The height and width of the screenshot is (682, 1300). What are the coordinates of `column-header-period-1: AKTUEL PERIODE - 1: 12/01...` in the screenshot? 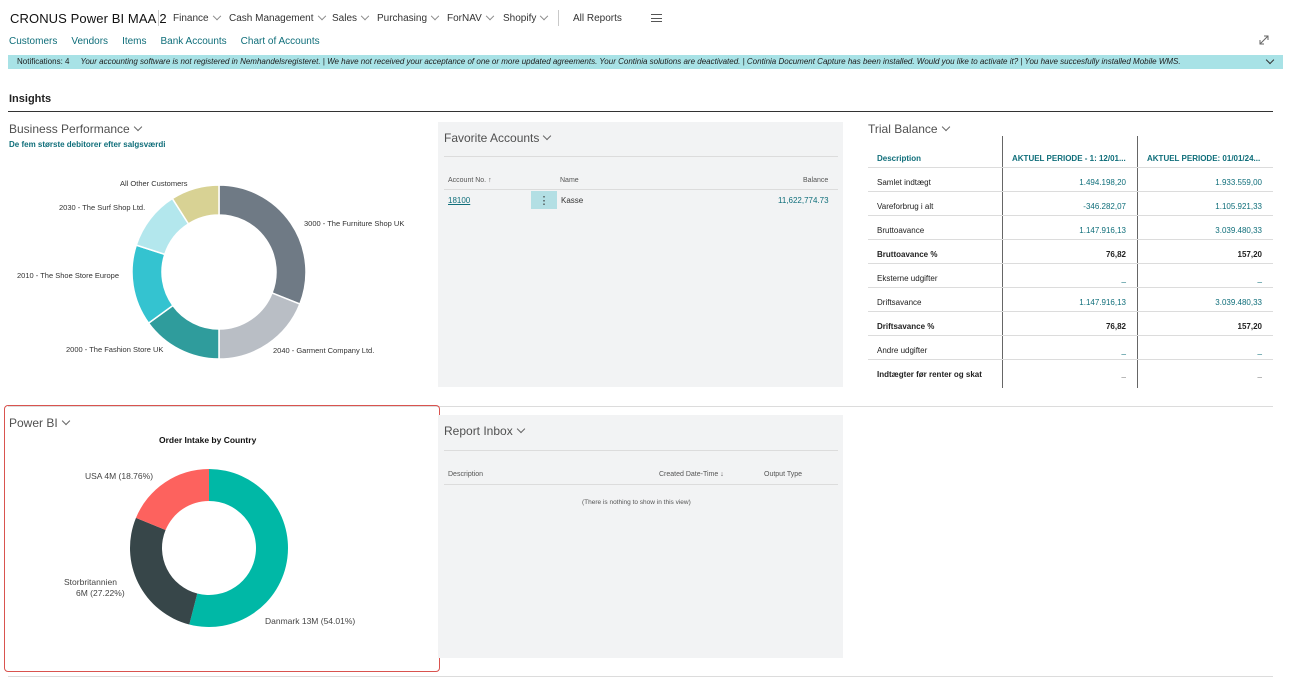 It's located at (1069, 158).